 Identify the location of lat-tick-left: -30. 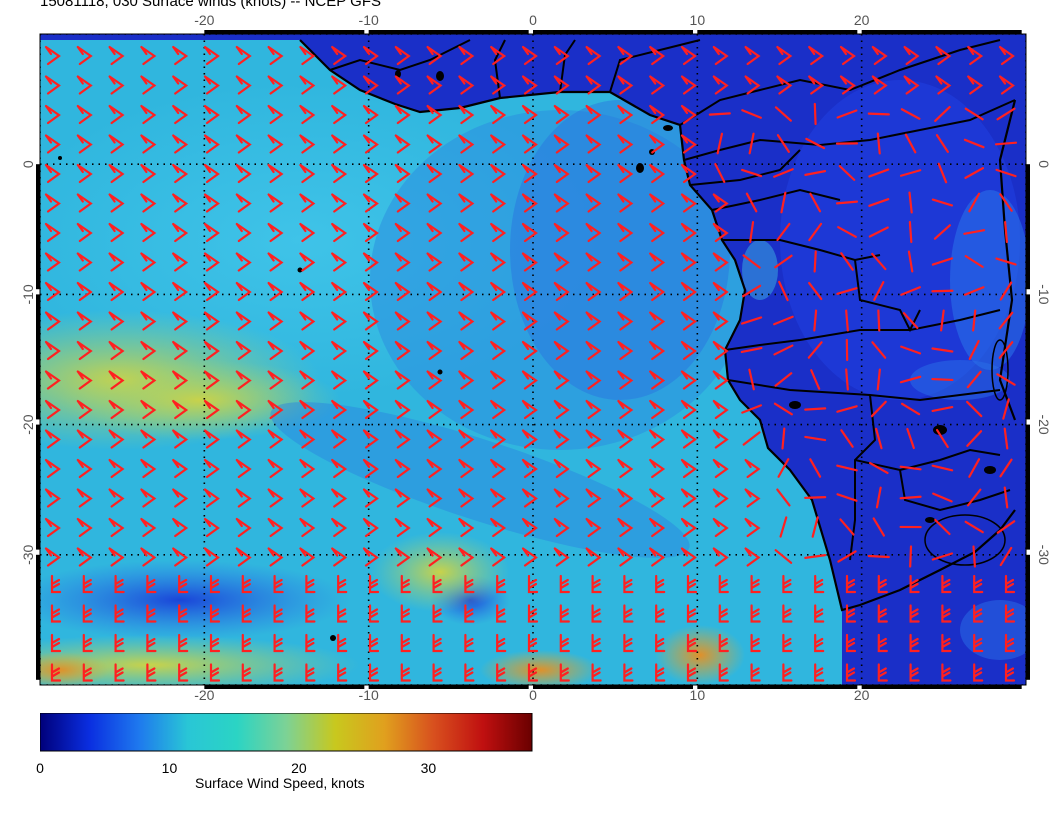
(28, 554).